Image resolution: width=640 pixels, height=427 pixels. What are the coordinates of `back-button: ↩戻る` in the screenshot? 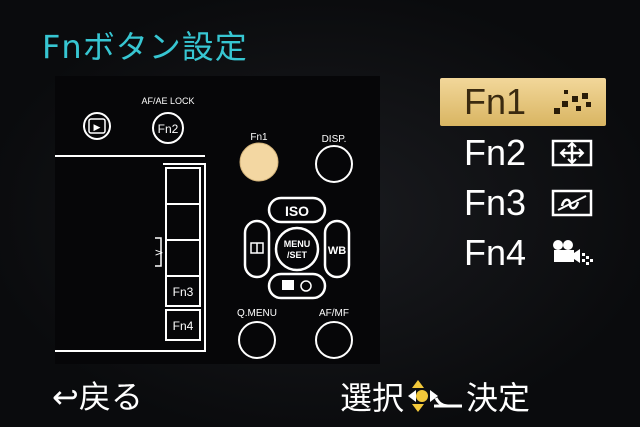 It's located at (97, 396).